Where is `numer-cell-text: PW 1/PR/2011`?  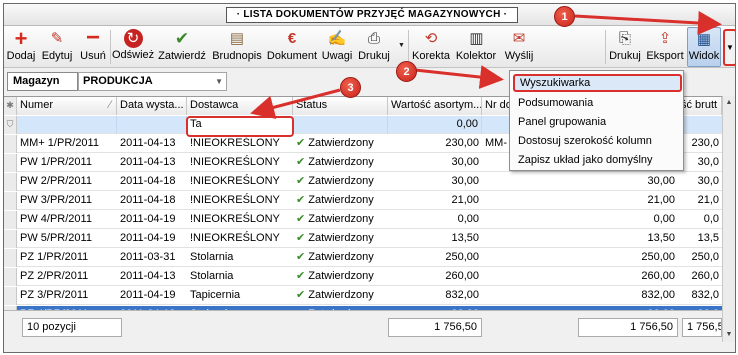 numer-cell-text: PW 1/PR/2011 is located at coordinates (56, 162).